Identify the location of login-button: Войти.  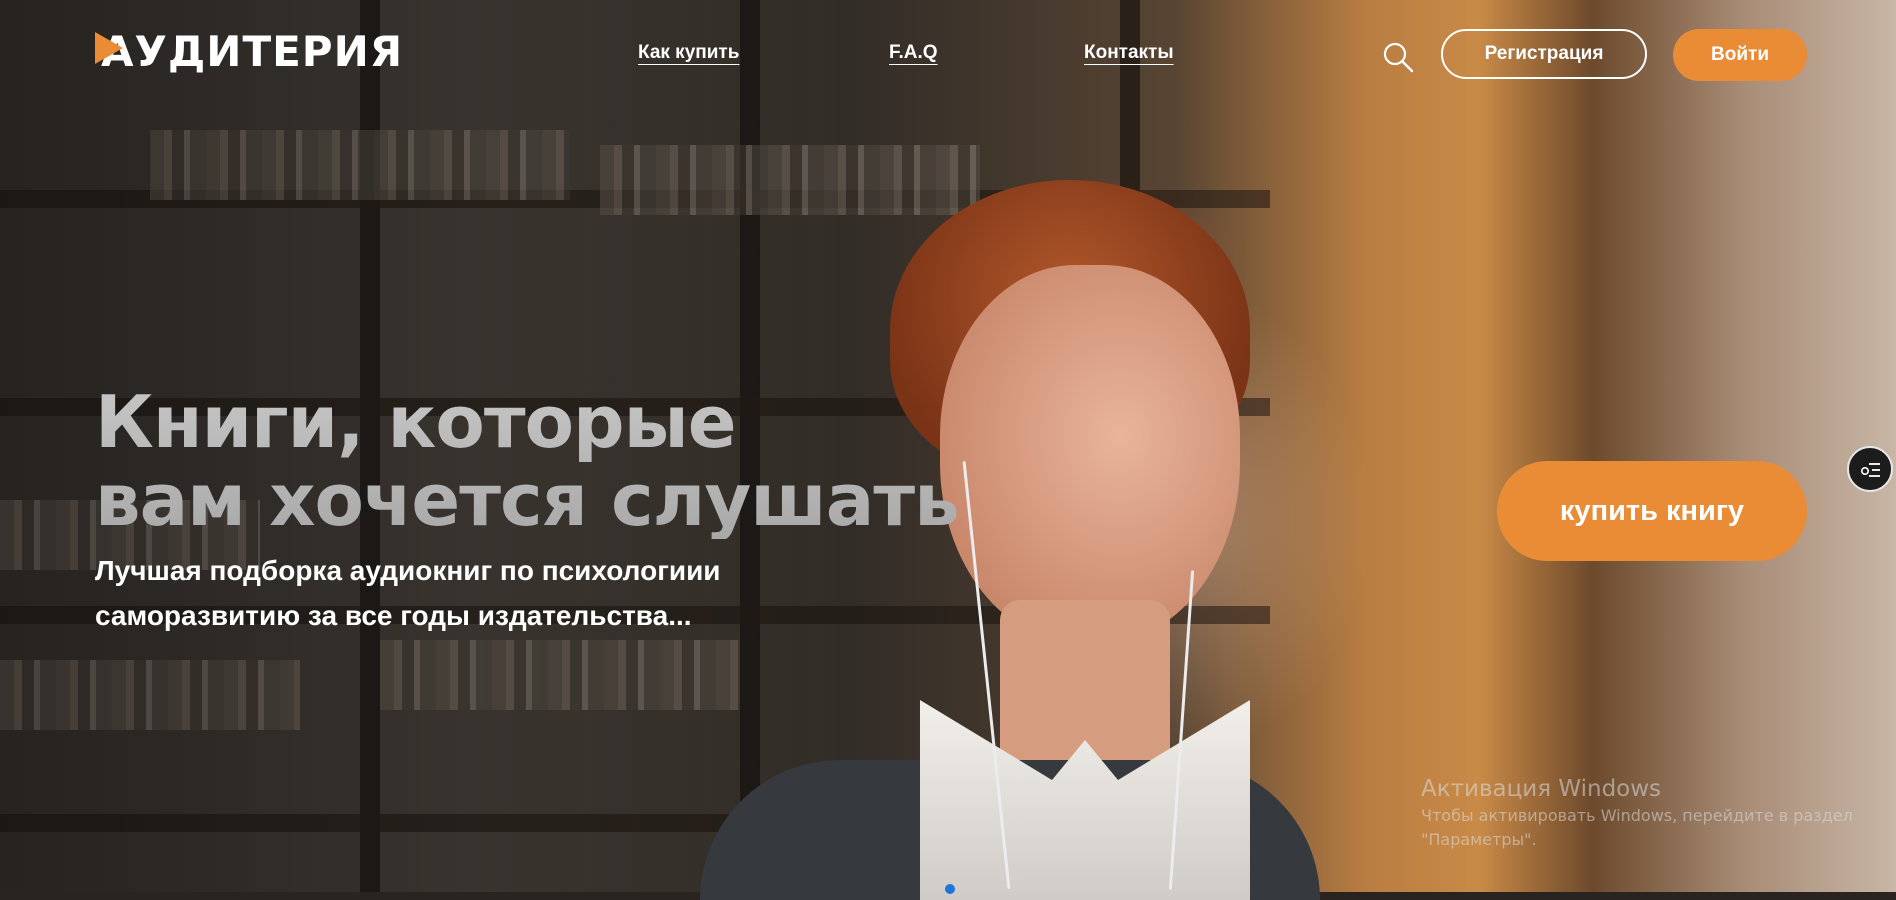
(1740, 55).